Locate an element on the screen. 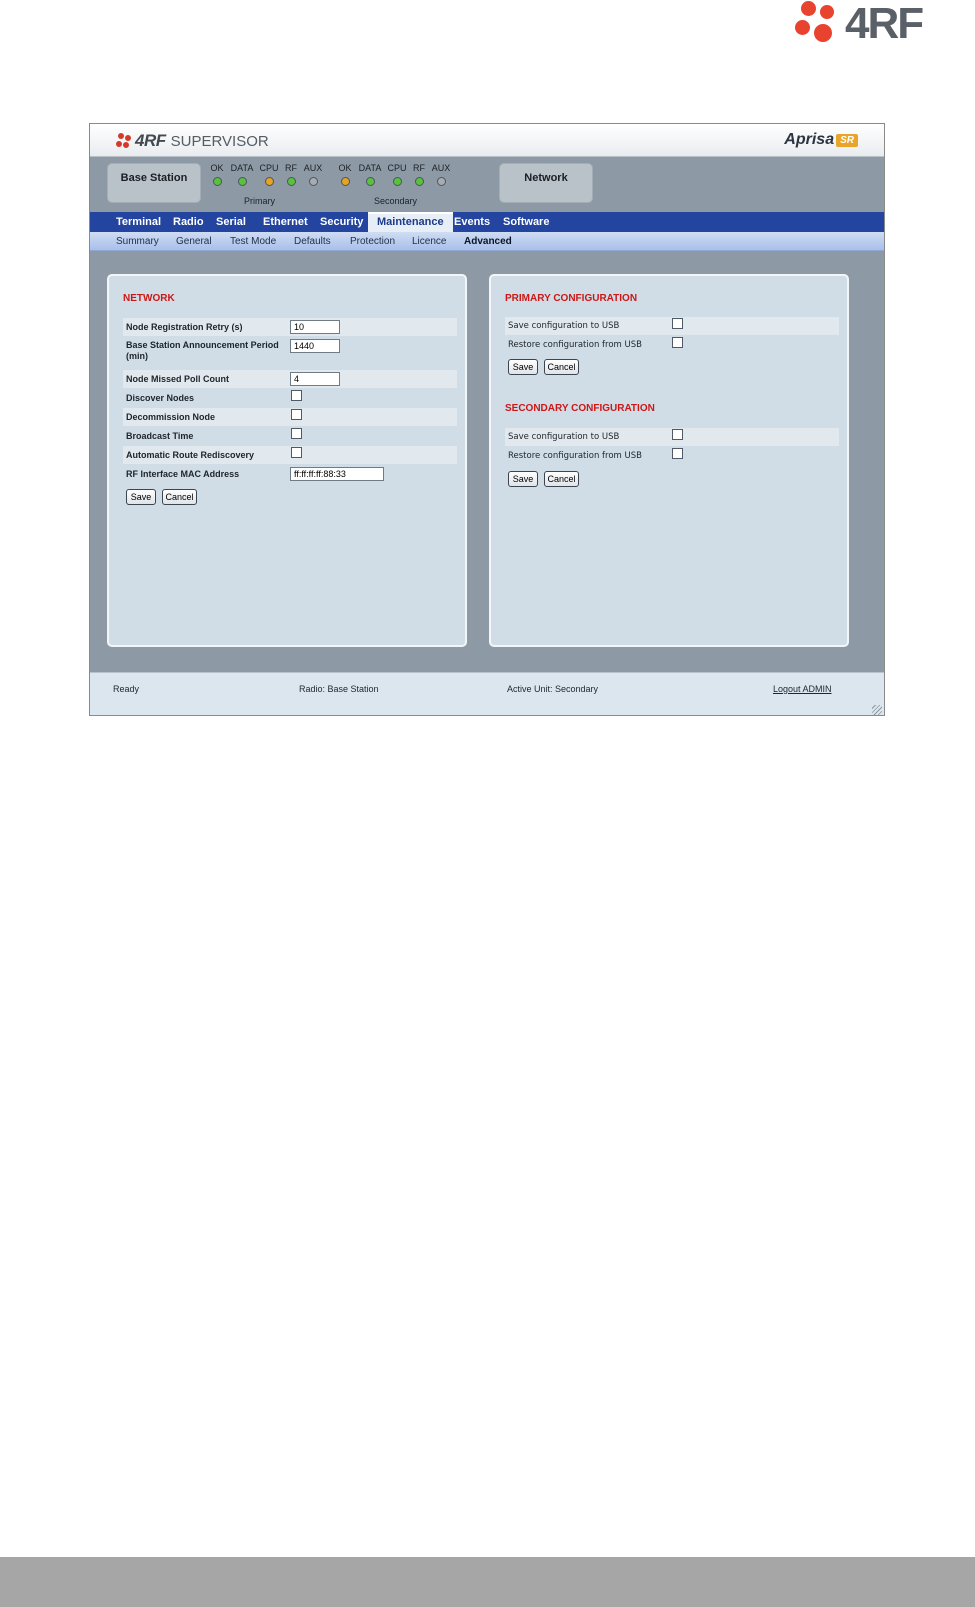 The height and width of the screenshot is (1607, 975). network-box: Network is located at coordinates (546, 183).